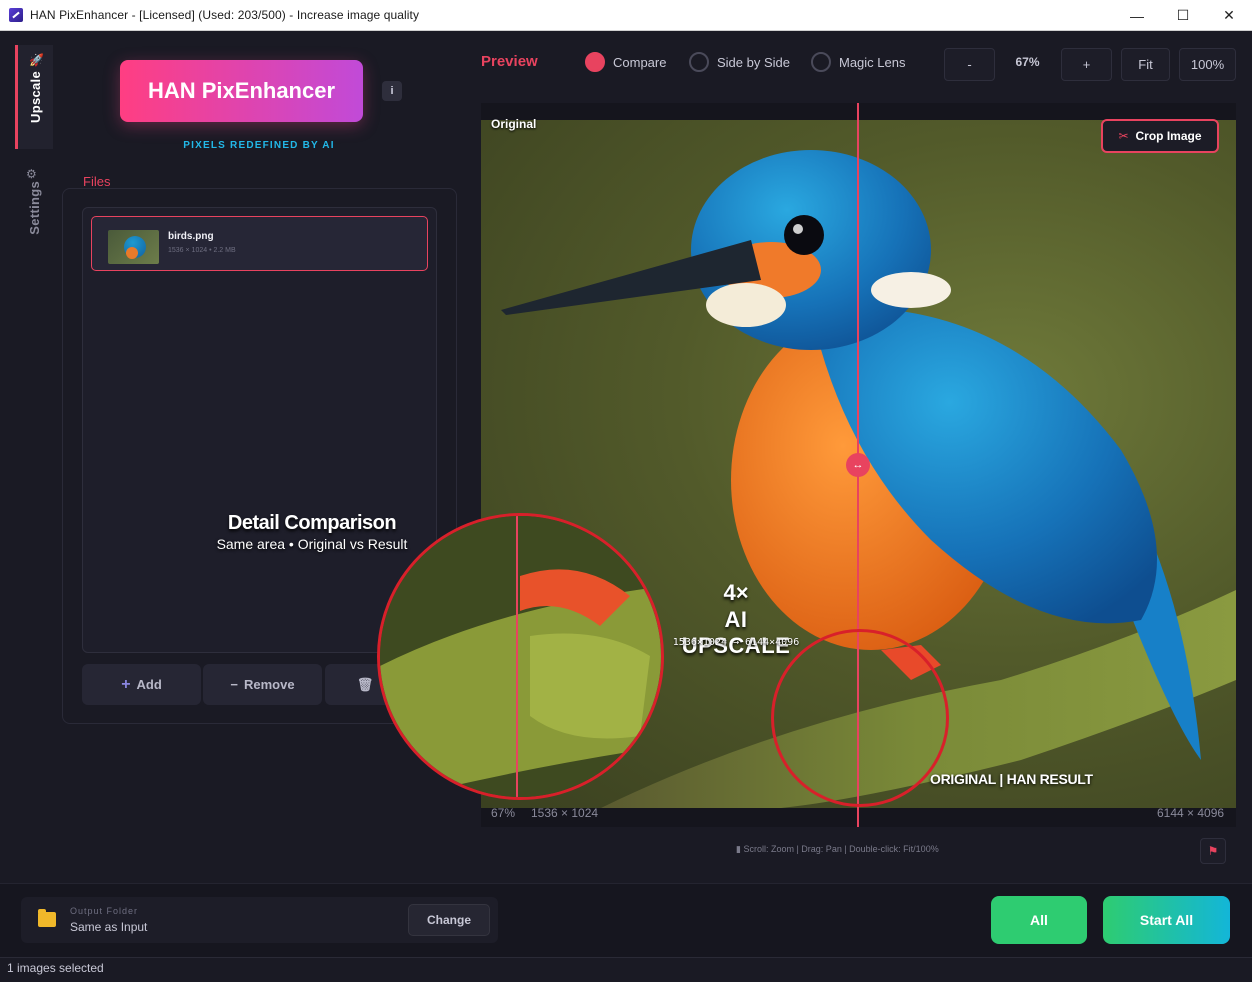 Image resolution: width=1252 pixels, height=982 pixels. I want to click on magnified-branch, so click(520, 656).